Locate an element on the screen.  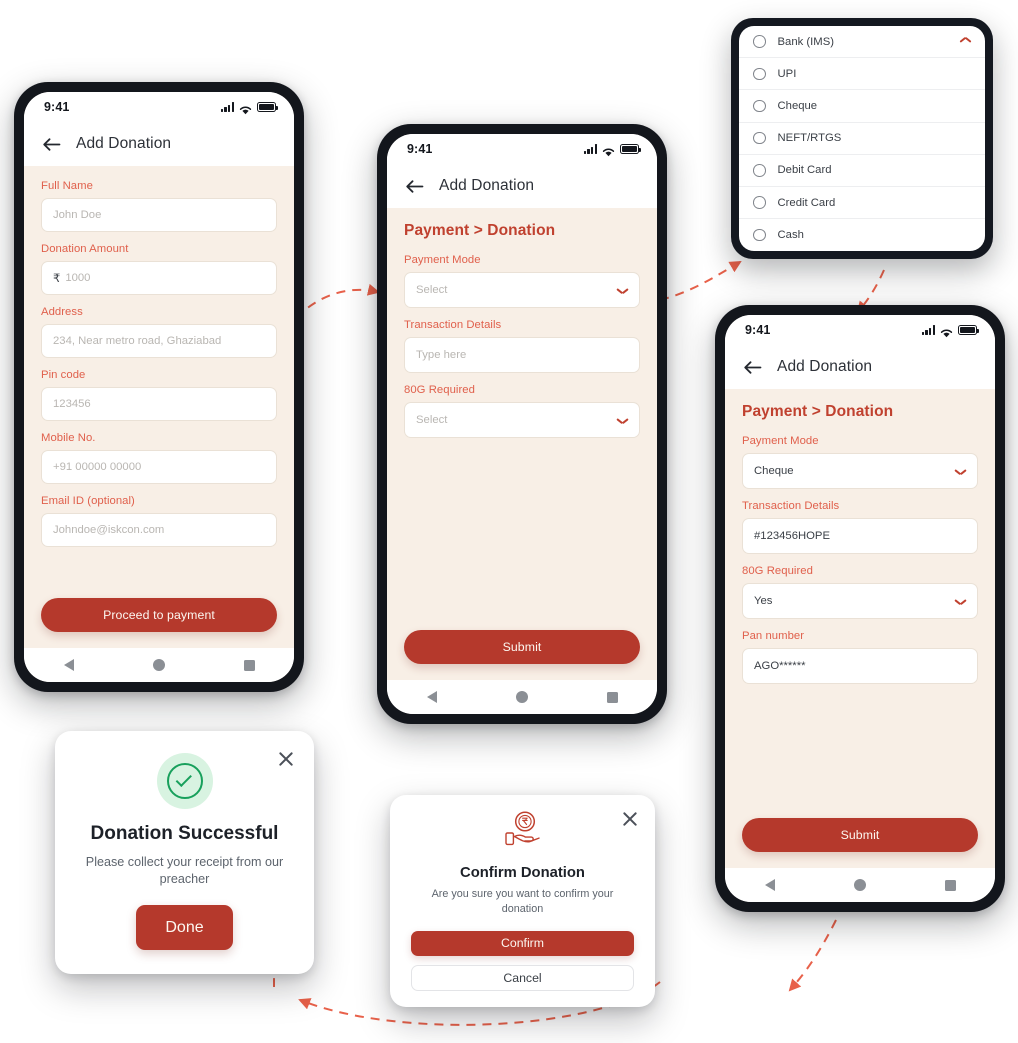
input-value: #123456HOPE is located at coordinates (792, 536).